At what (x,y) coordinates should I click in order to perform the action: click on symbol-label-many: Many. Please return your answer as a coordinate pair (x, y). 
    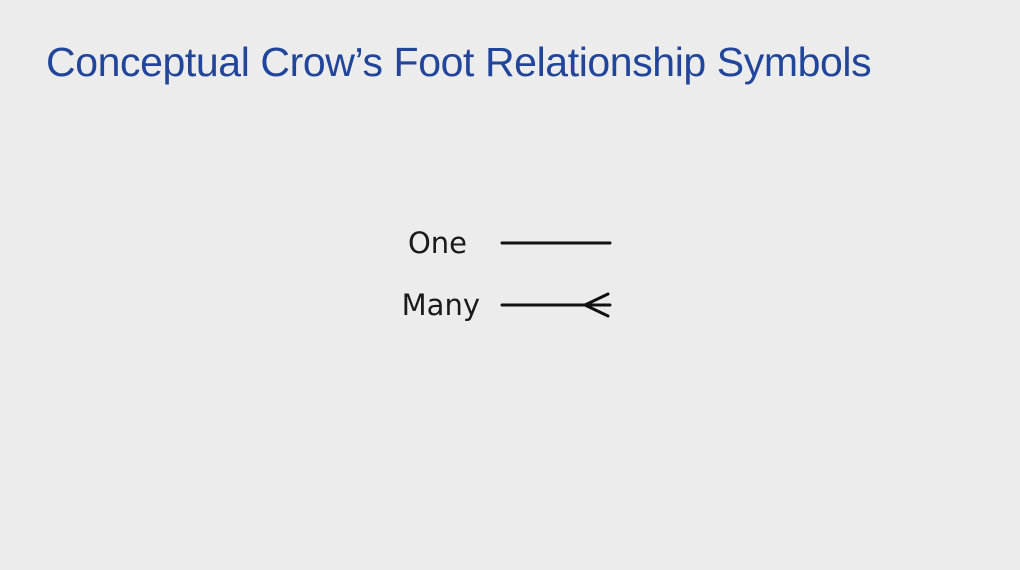
    Looking at the image, I should click on (440, 305).